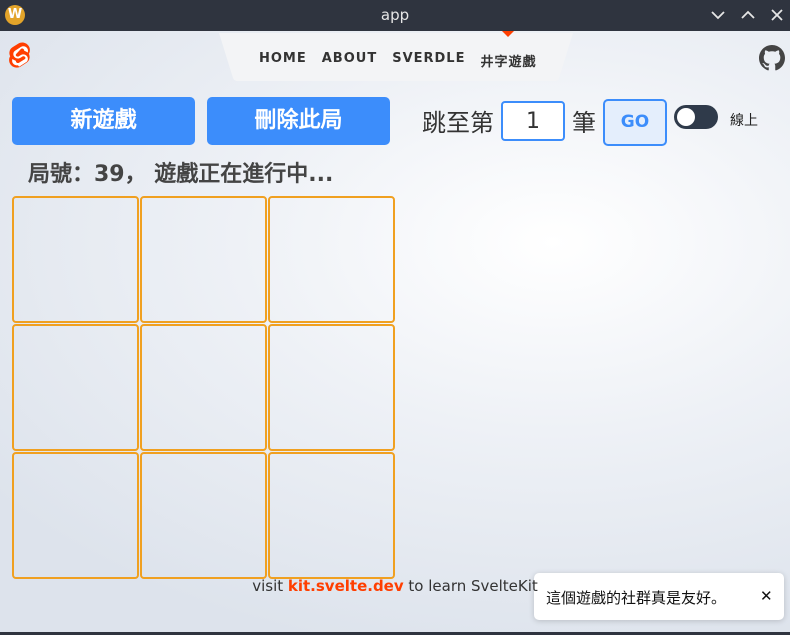 The height and width of the screenshot is (635, 790). What do you see at coordinates (458, 123) in the screenshot?
I see `jump-prefix-label: 跳至第` at bounding box center [458, 123].